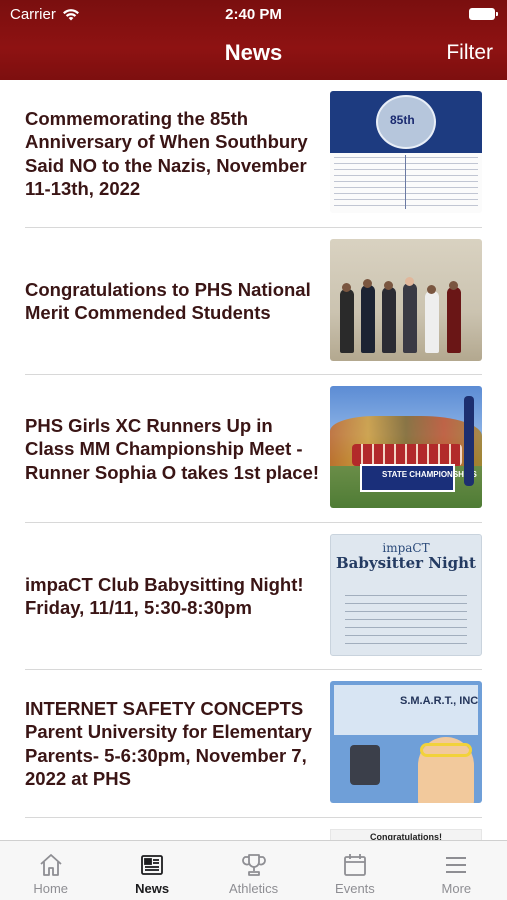 The image size is (507, 900). Describe the element at coordinates (152, 888) in the screenshot. I see `tab-label: News` at that location.